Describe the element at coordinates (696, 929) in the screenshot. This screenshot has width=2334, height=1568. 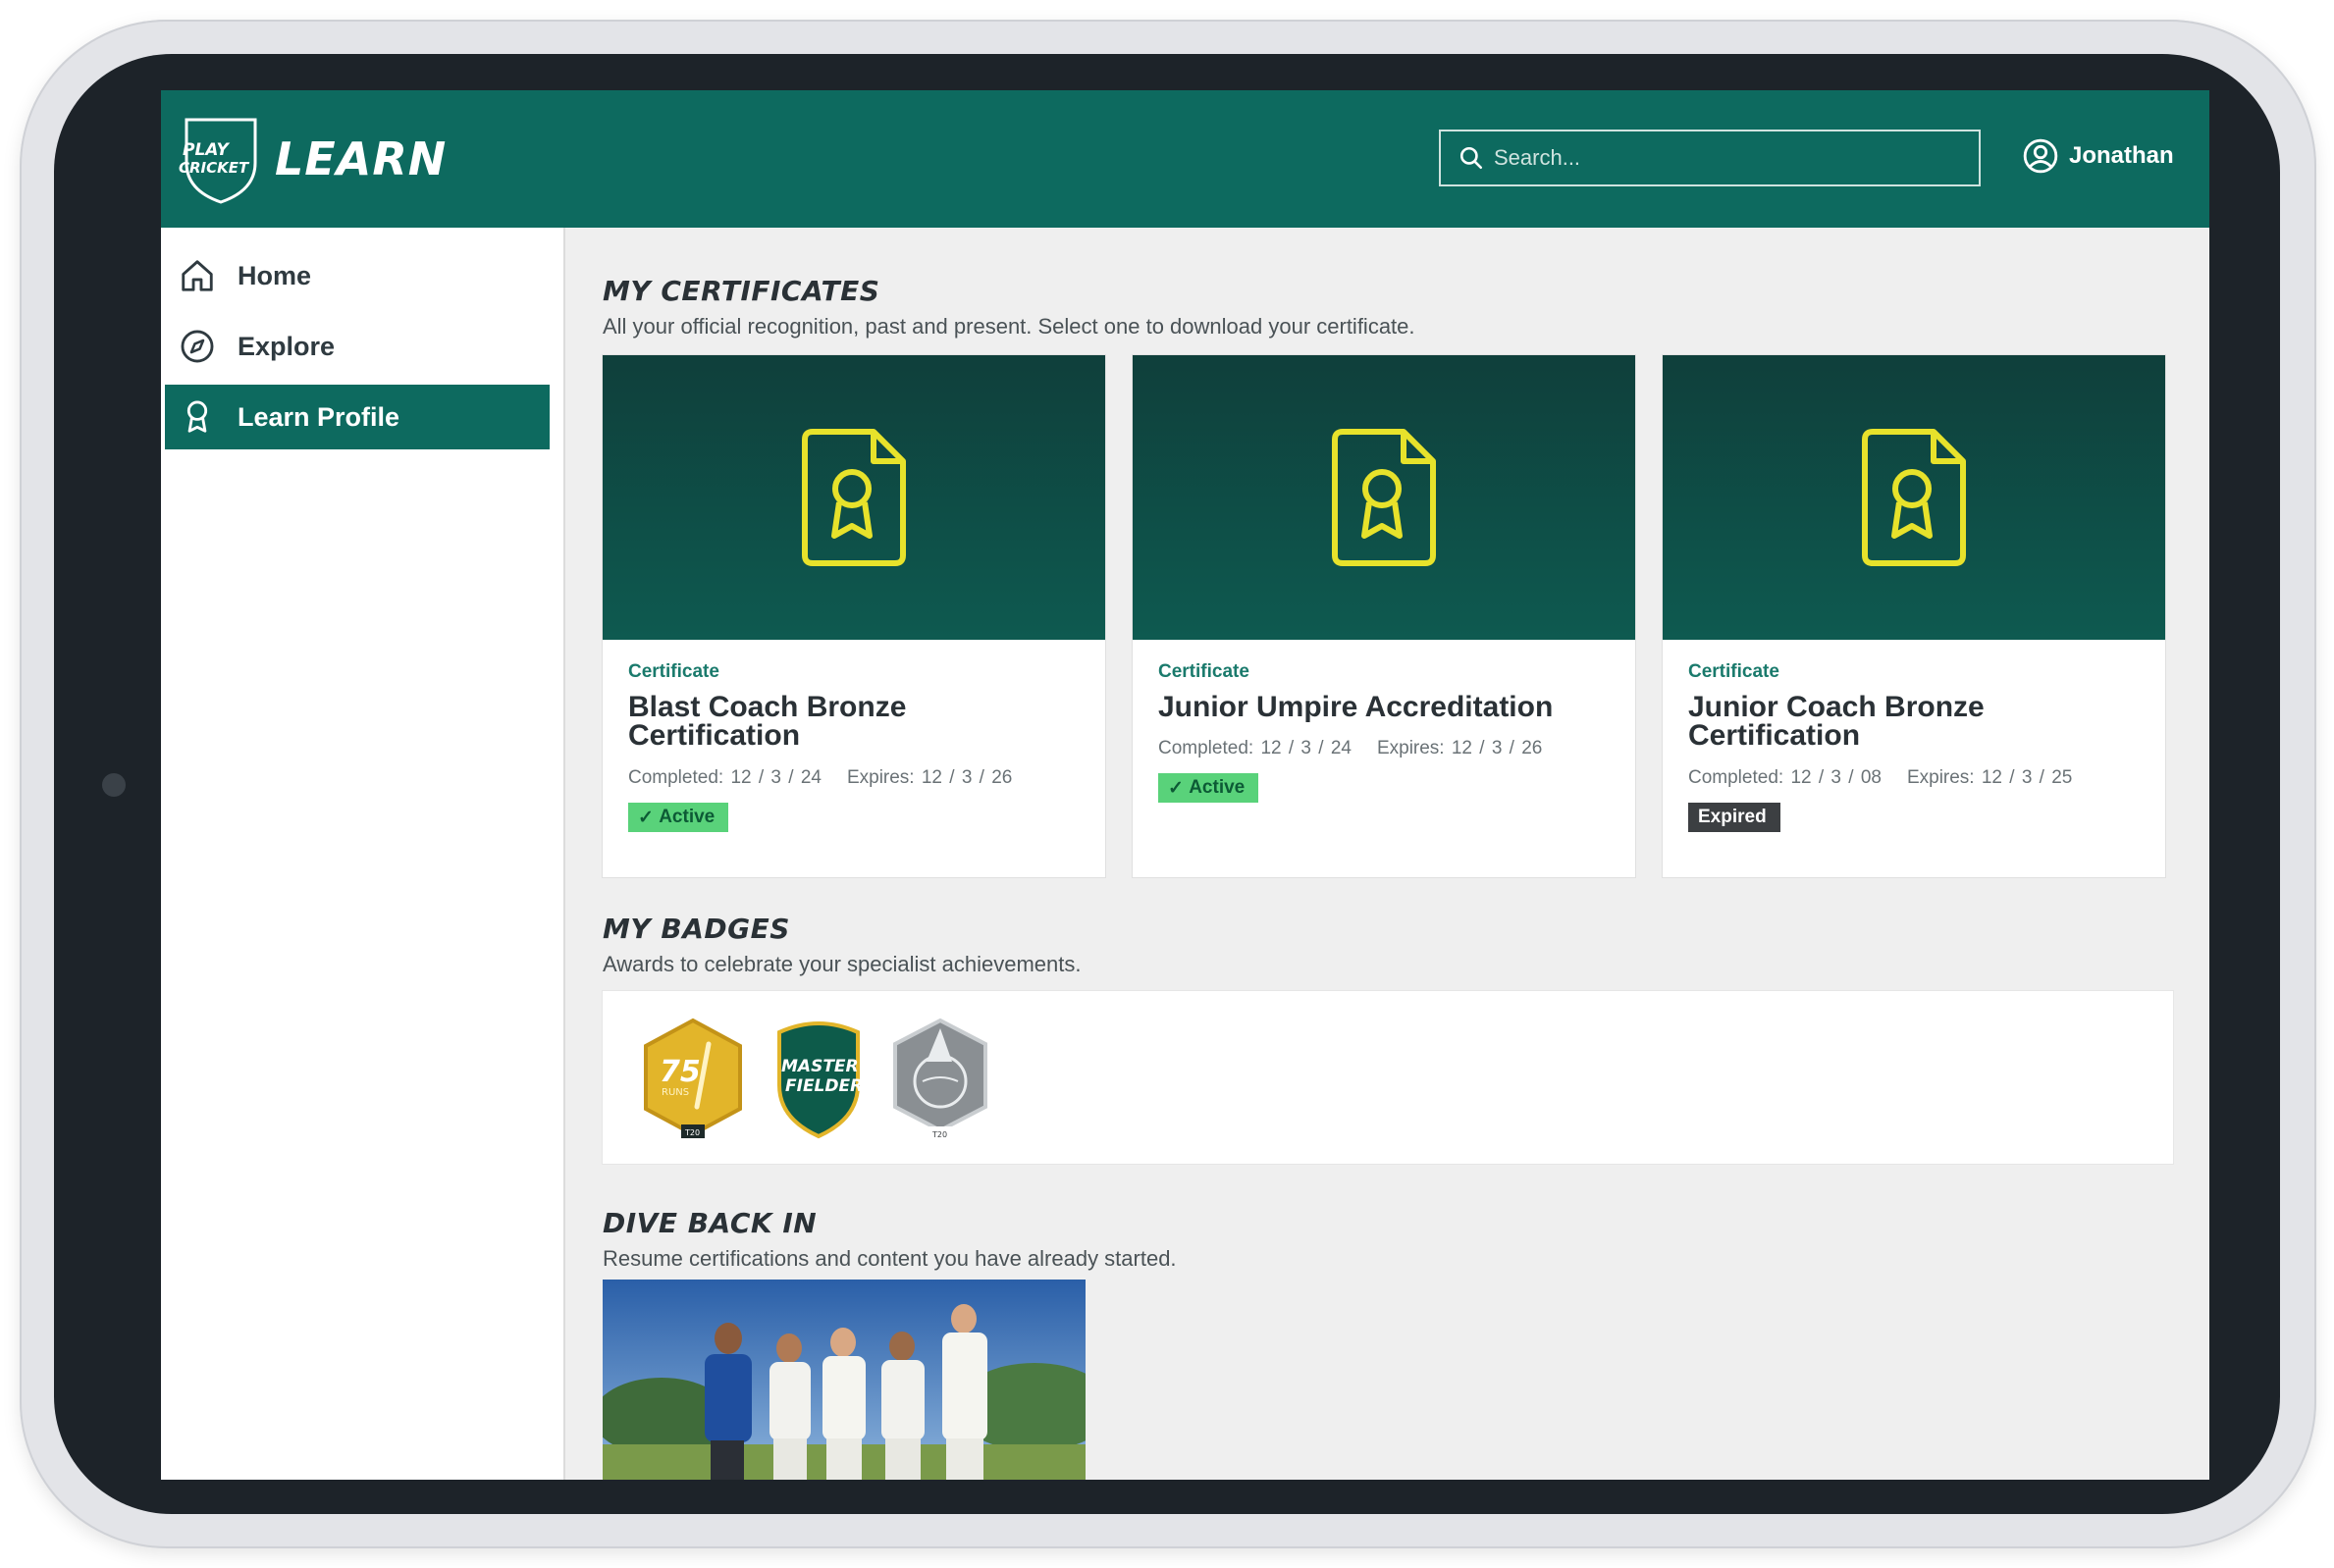
I see `badges-heading: MY BADGES` at that location.